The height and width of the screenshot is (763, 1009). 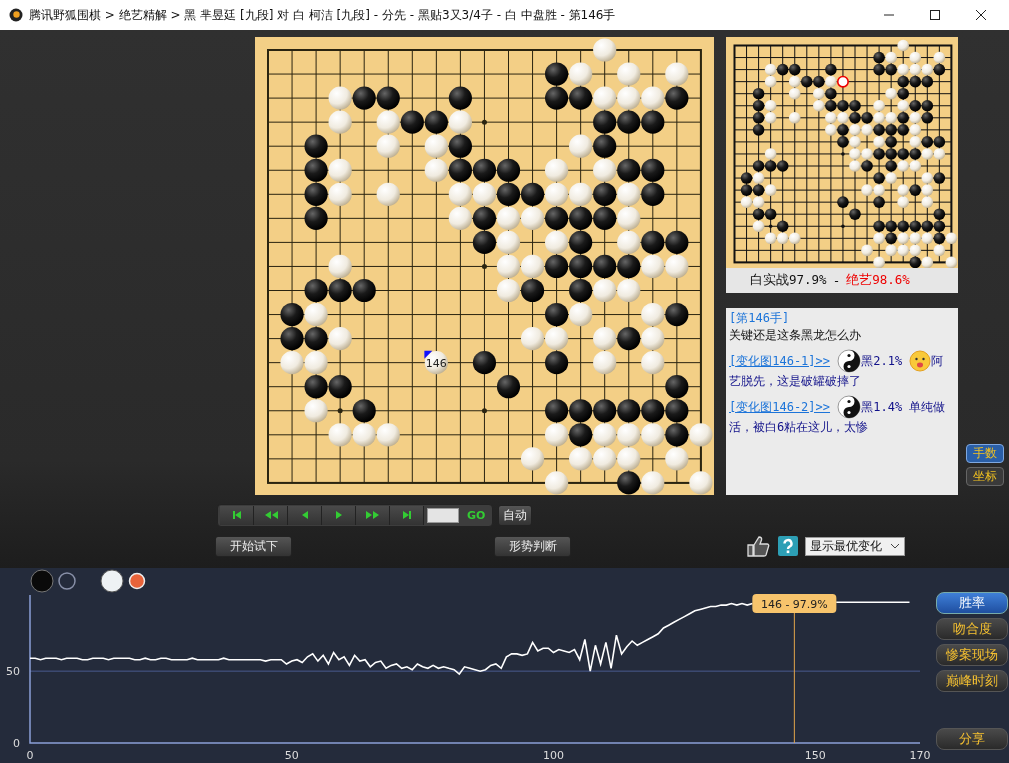 What do you see at coordinates (780, 406) in the screenshot?
I see `variation-link: [变化图146-2]>>` at bounding box center [780, 406].